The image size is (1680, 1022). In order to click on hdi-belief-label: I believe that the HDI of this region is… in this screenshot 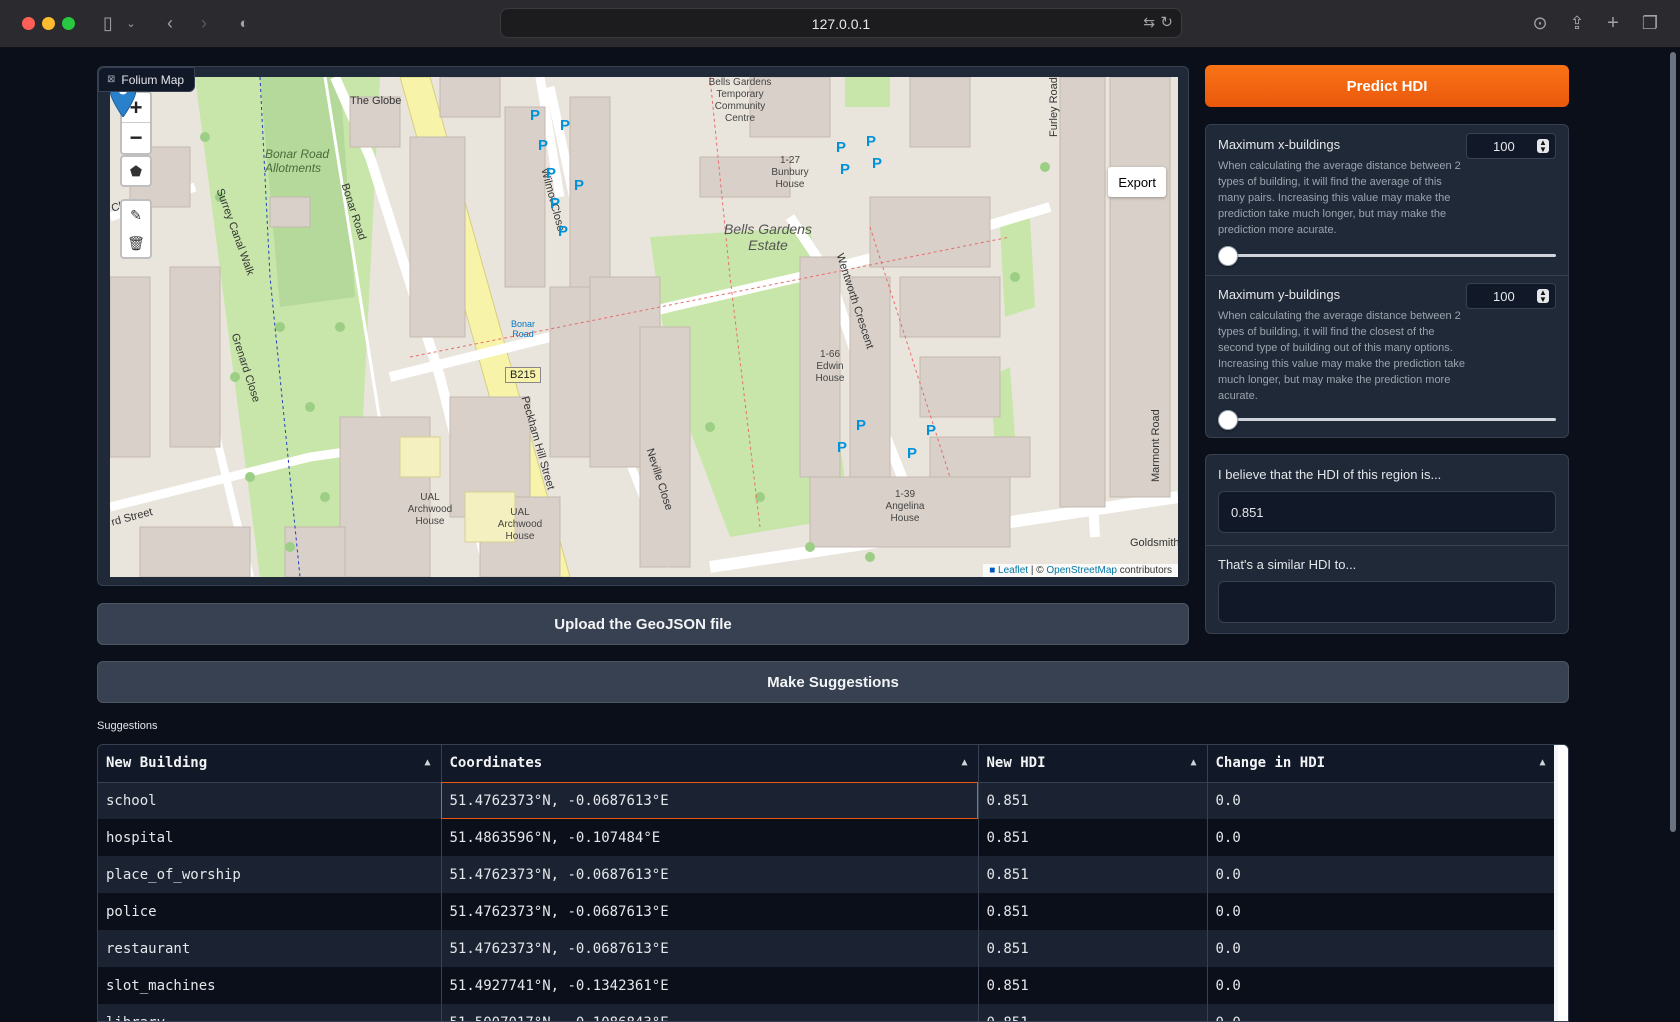, I will do `click(1330, 474)`.